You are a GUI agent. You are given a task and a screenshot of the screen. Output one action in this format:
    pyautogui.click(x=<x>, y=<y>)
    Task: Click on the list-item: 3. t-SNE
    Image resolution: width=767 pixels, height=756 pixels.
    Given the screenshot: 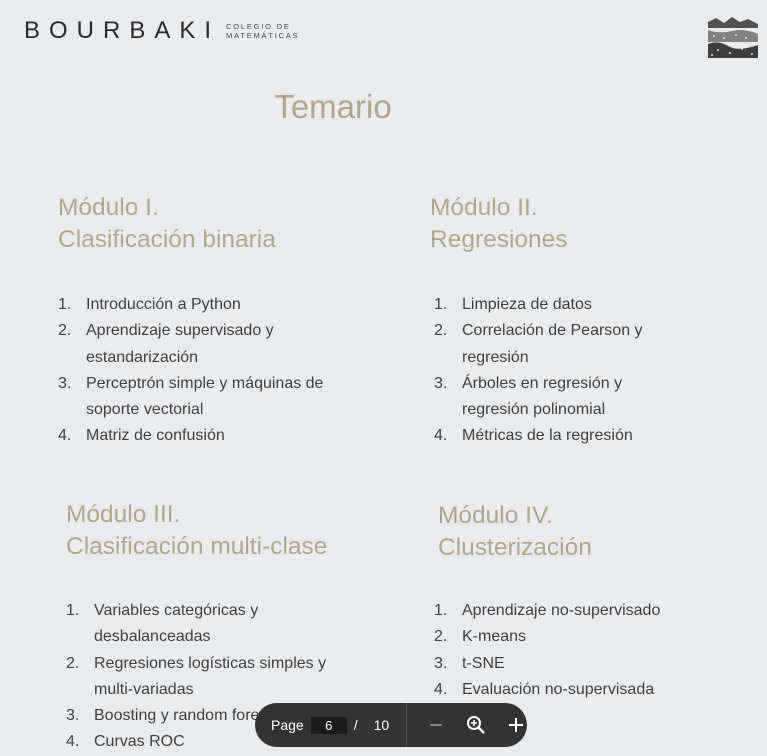 What is the action you would take?
    pyautogui.click(x=568, y=664)
    